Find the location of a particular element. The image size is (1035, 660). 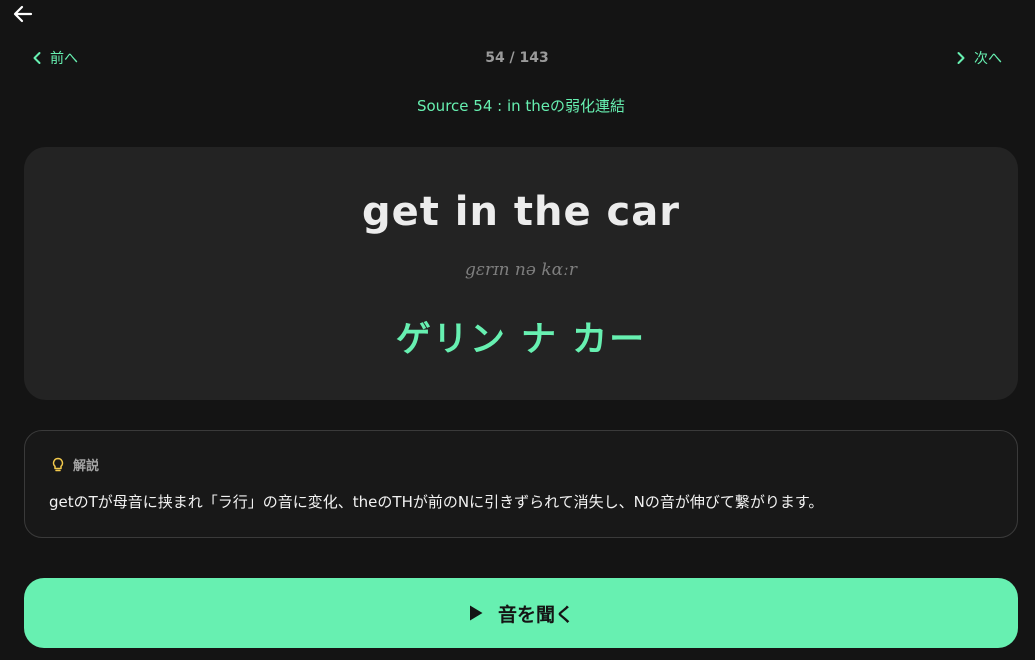

play-icon is located at coordinates (476, 613).